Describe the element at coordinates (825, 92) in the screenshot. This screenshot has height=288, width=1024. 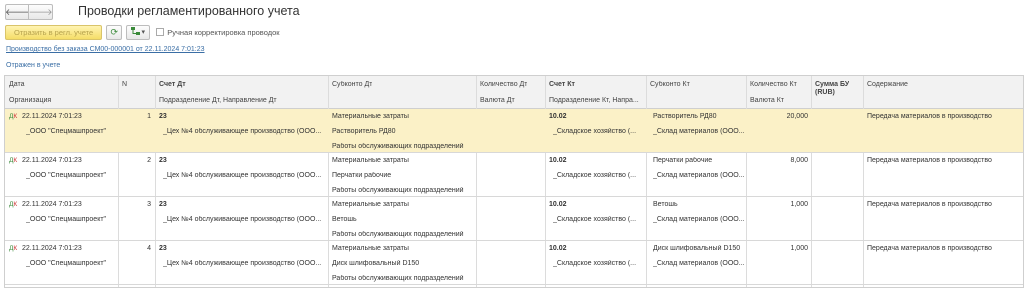
I see `col-sum-unit: (RUB)` at that location.